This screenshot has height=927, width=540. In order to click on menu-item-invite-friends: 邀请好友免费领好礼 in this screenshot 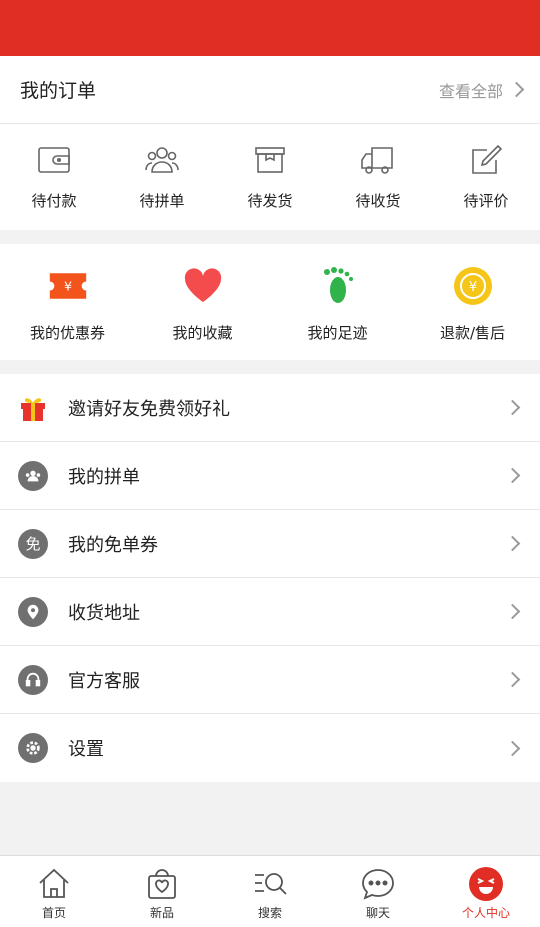, I will do `click(270, 408)`.